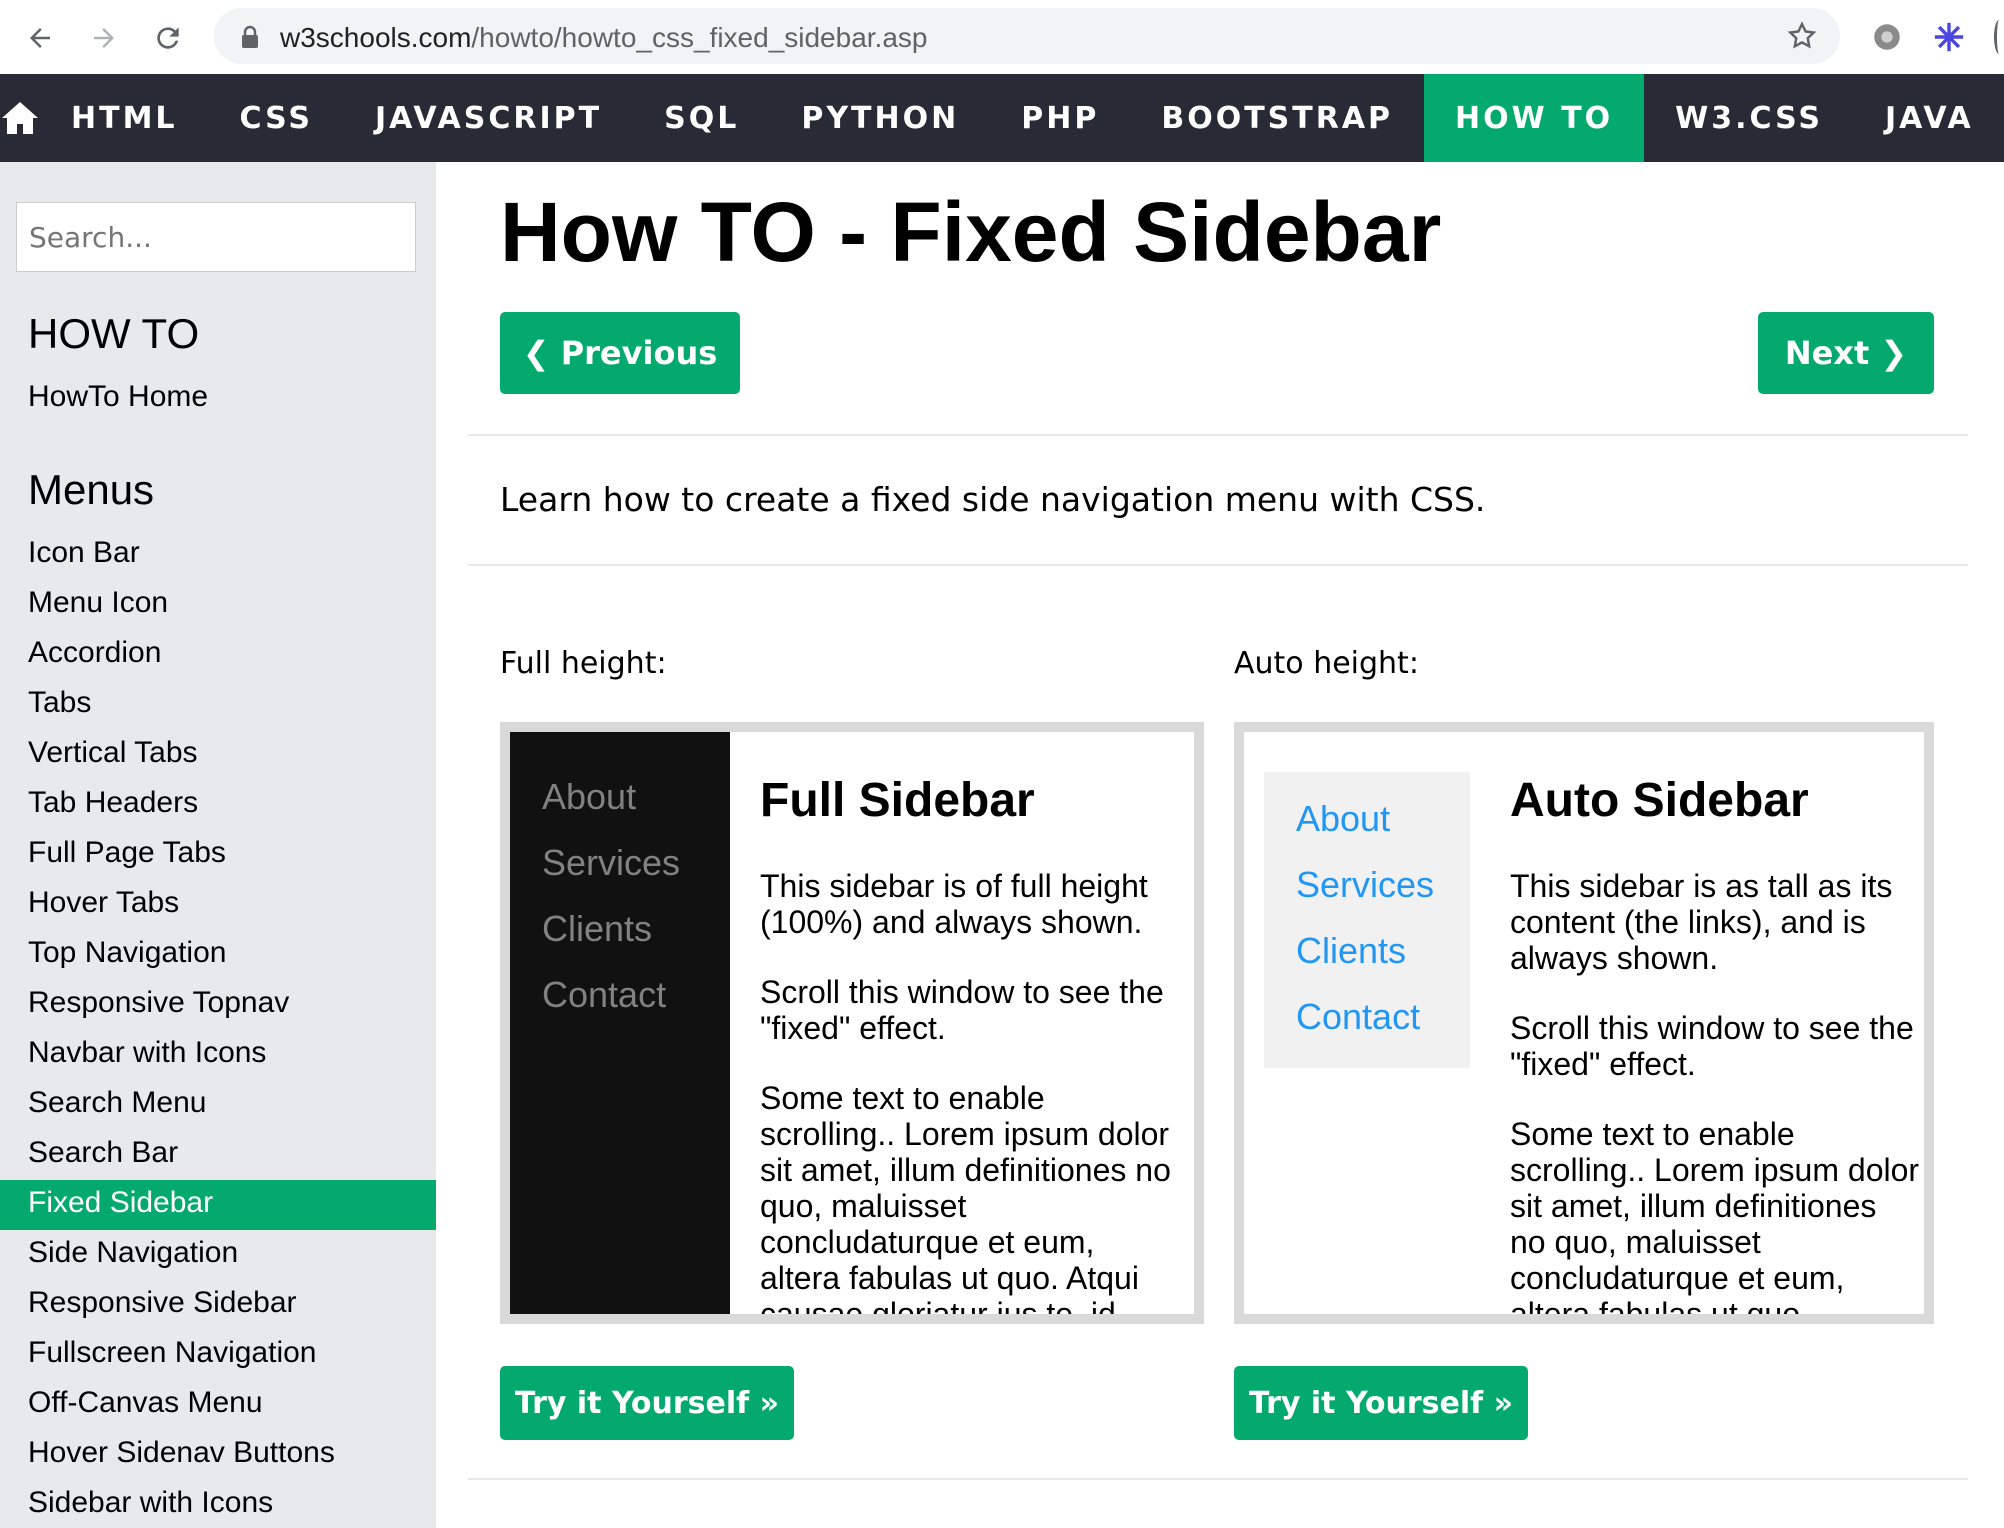  I want to click on try-it-yourself-button-auto: Try it Yourself », so click(1381, 1403).